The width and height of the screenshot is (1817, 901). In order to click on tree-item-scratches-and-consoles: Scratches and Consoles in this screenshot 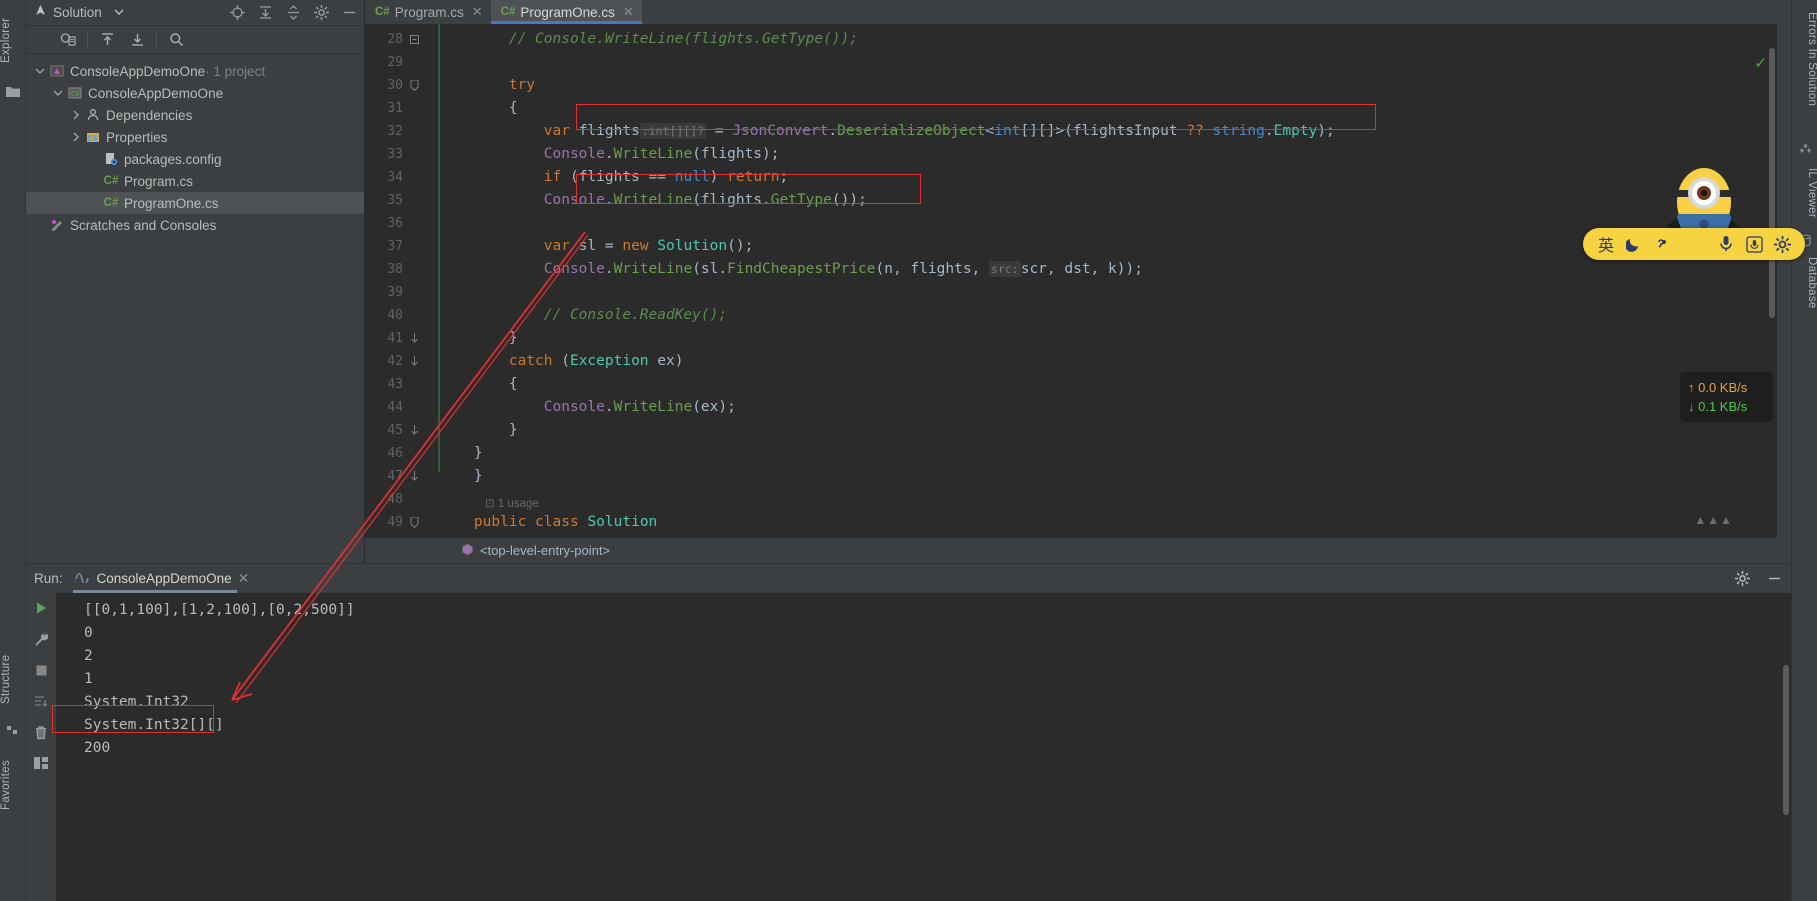, I will do `click(195, 225)`.